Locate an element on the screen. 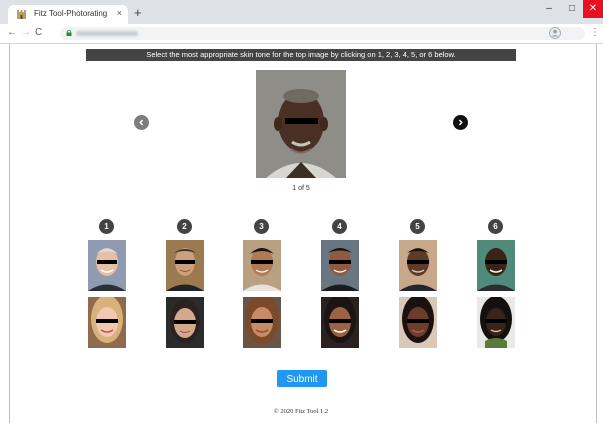 The image size is (603, 423). option-3-button: 3 is located at coordinates (261, 226).